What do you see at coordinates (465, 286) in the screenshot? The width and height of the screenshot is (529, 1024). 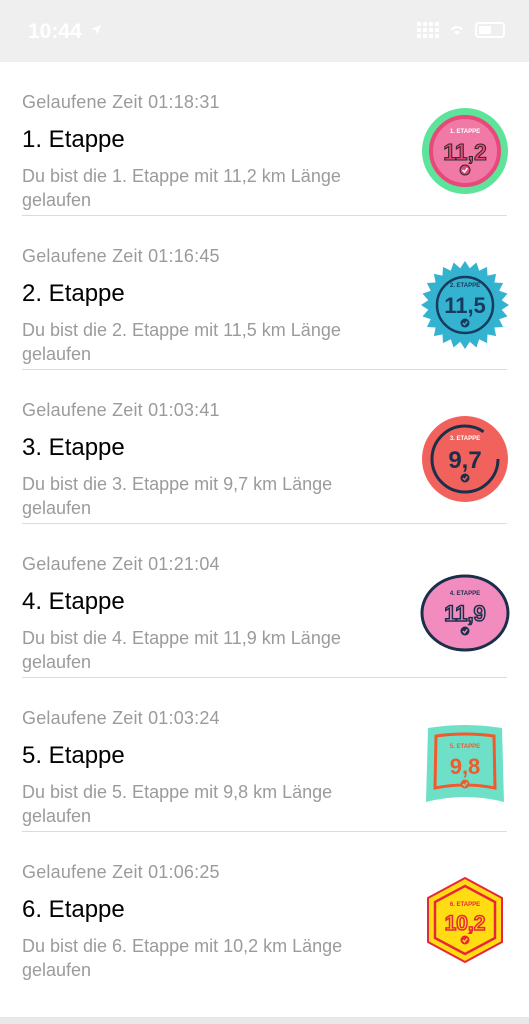 I see `badge-label: 2. ETAPPE` at bounding box center [465, 286].